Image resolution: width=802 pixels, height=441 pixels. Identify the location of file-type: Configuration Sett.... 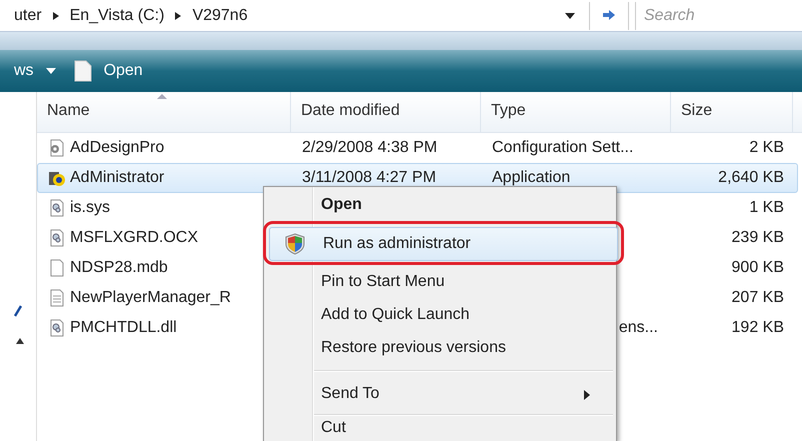
(563, 148).